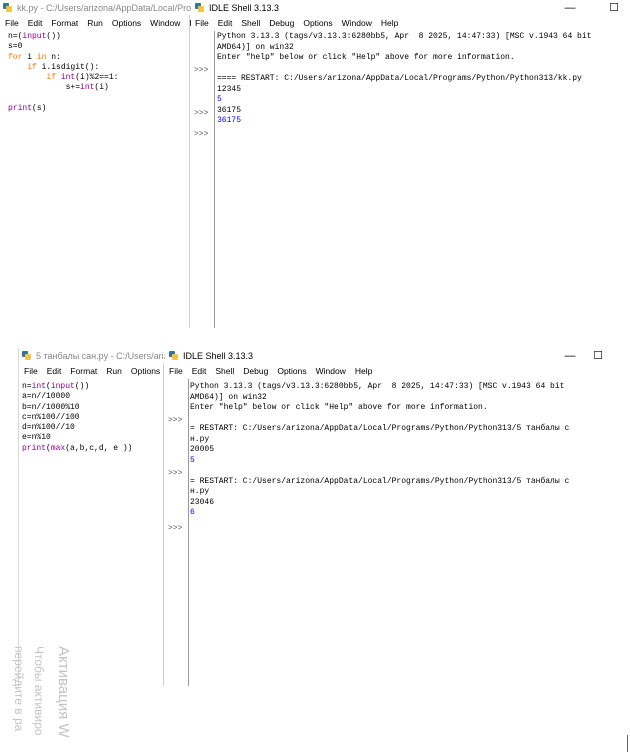 This screenshot has width=630, height=752. What do you see at coordinates (202, 502) in the screenshot?
I see `shell-line: 23046` at bounding box center [202, 502].